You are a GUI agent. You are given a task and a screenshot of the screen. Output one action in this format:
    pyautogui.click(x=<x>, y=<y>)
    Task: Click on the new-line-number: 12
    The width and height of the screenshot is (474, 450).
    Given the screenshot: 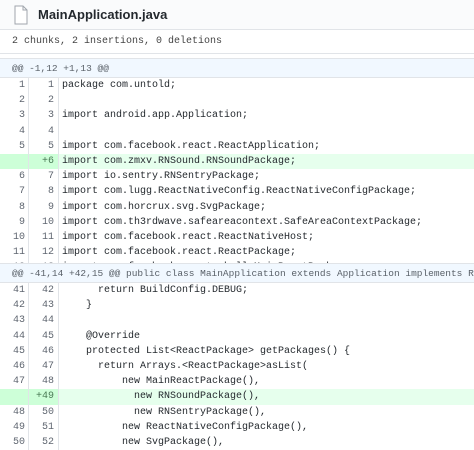 What is the action you would take?
    pyautogui.click(x=41, y=252)
    